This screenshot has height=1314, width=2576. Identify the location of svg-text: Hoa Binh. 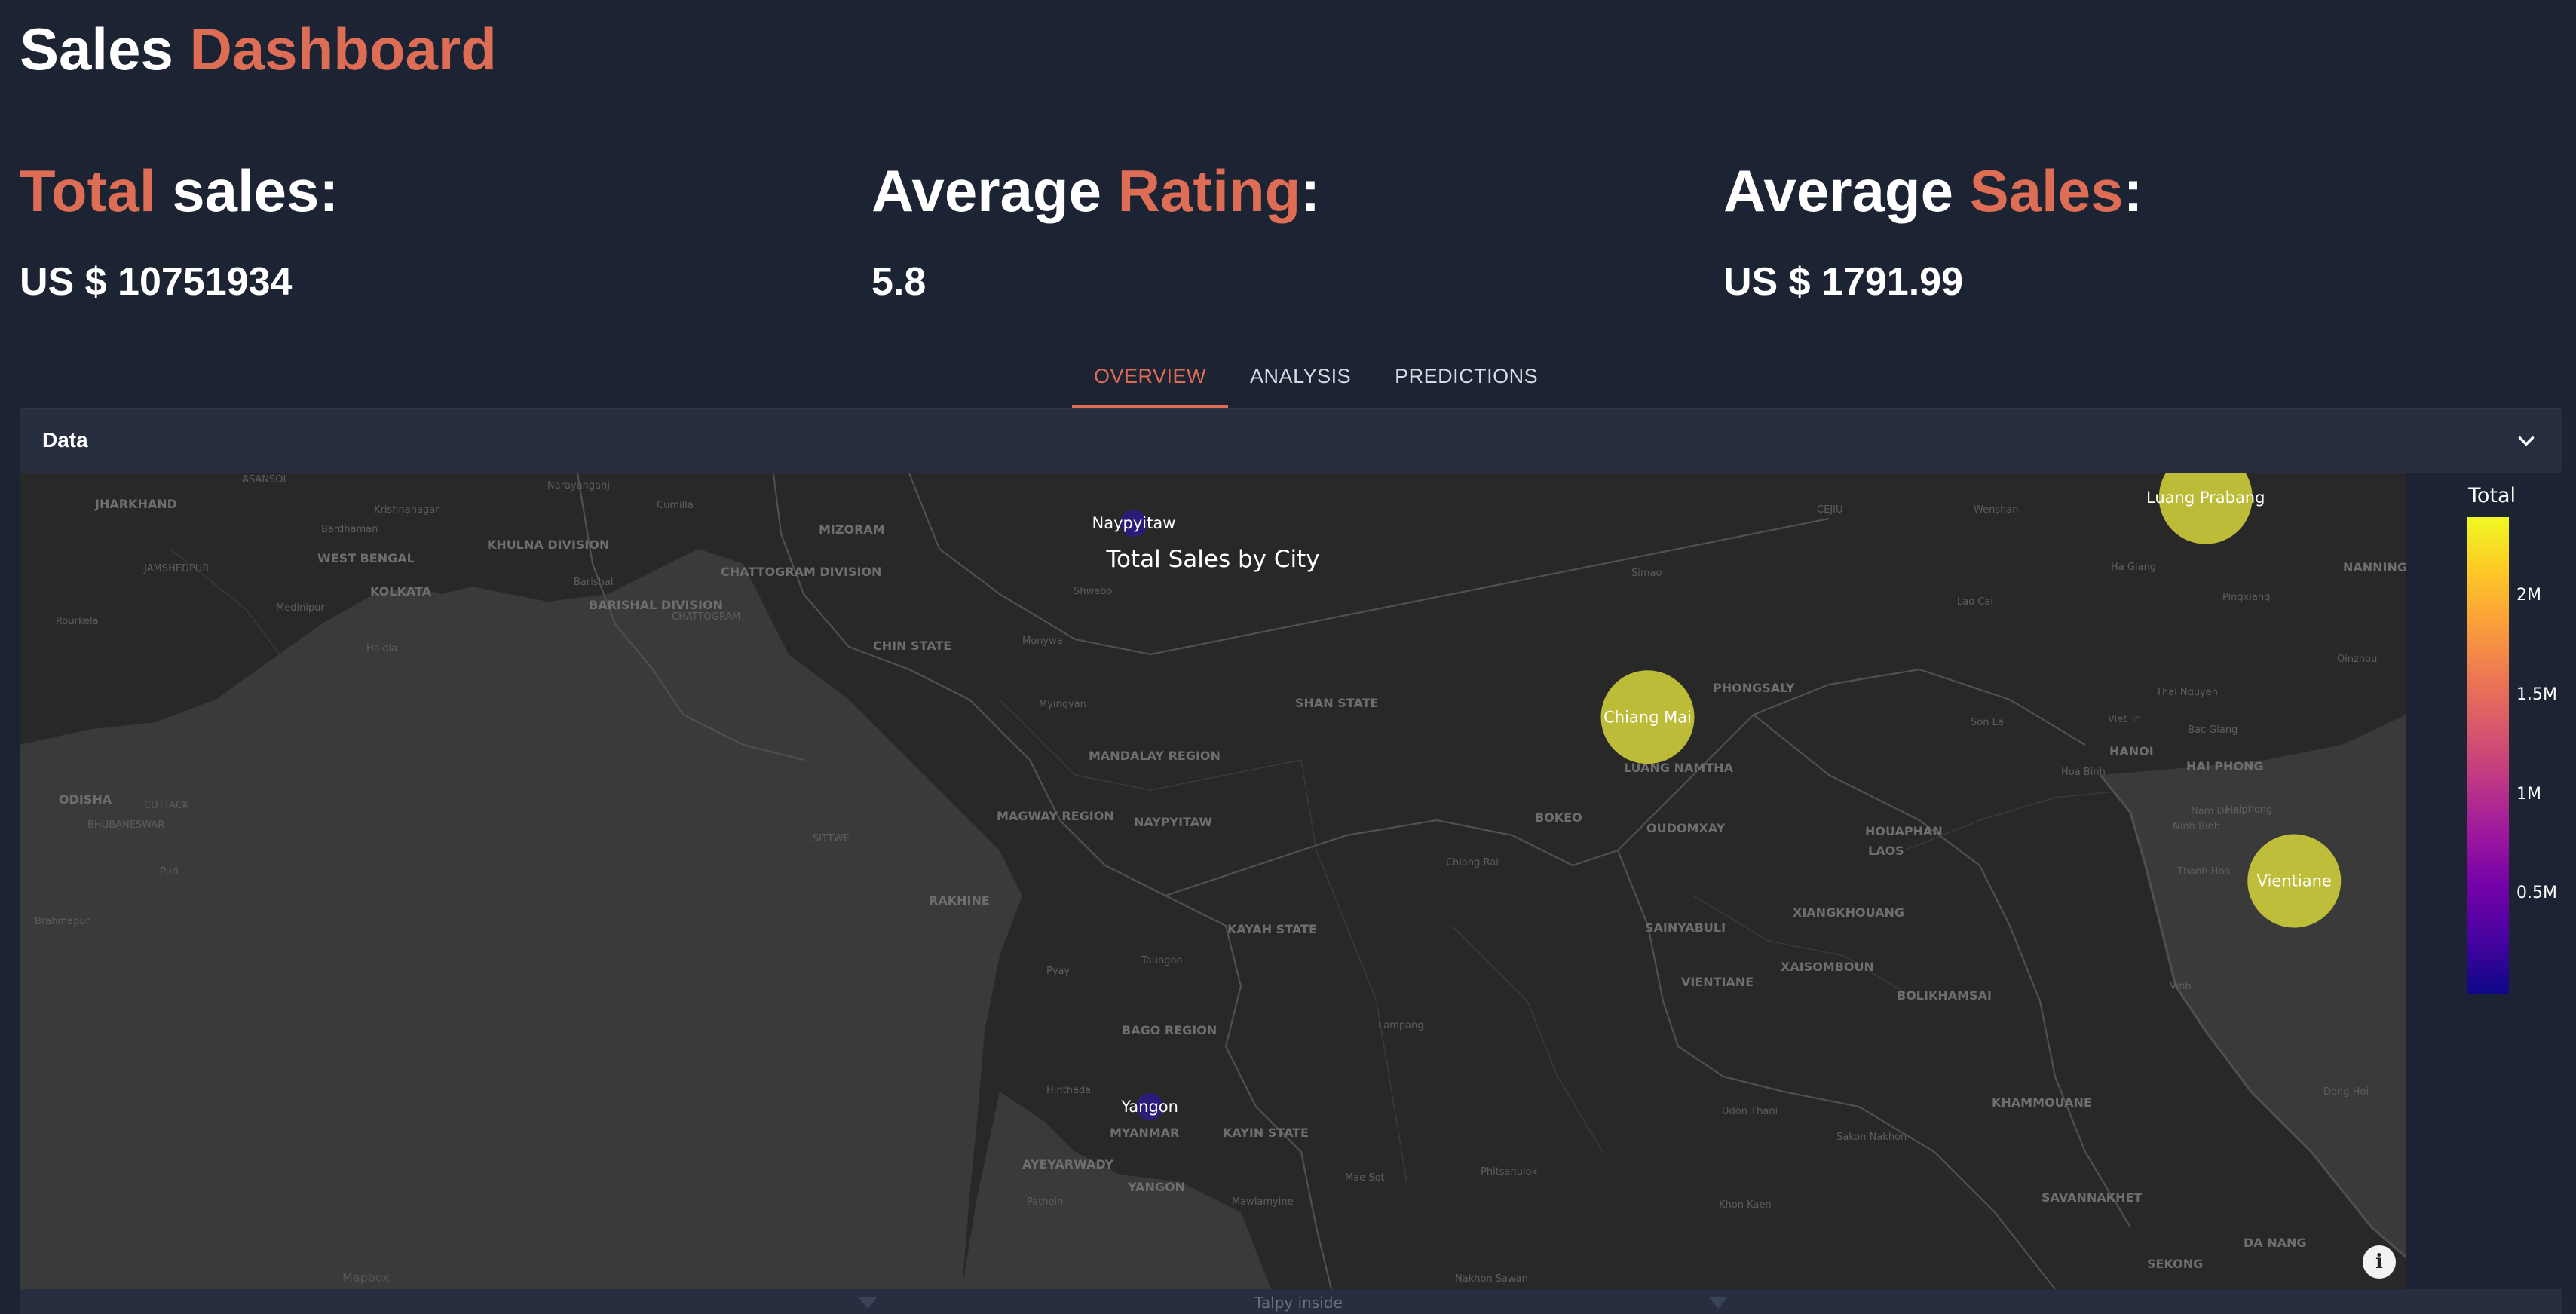
(2083, 772).